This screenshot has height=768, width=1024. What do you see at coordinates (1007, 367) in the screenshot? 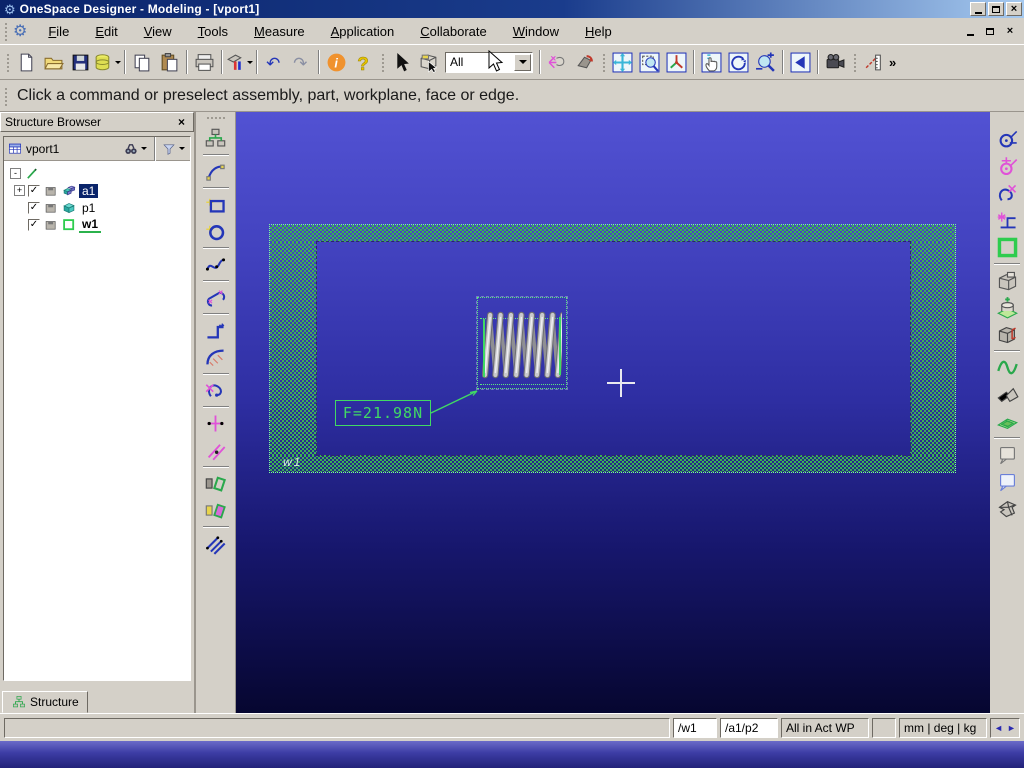
I see `spline-green-button` at bounding box center [1007, 367].